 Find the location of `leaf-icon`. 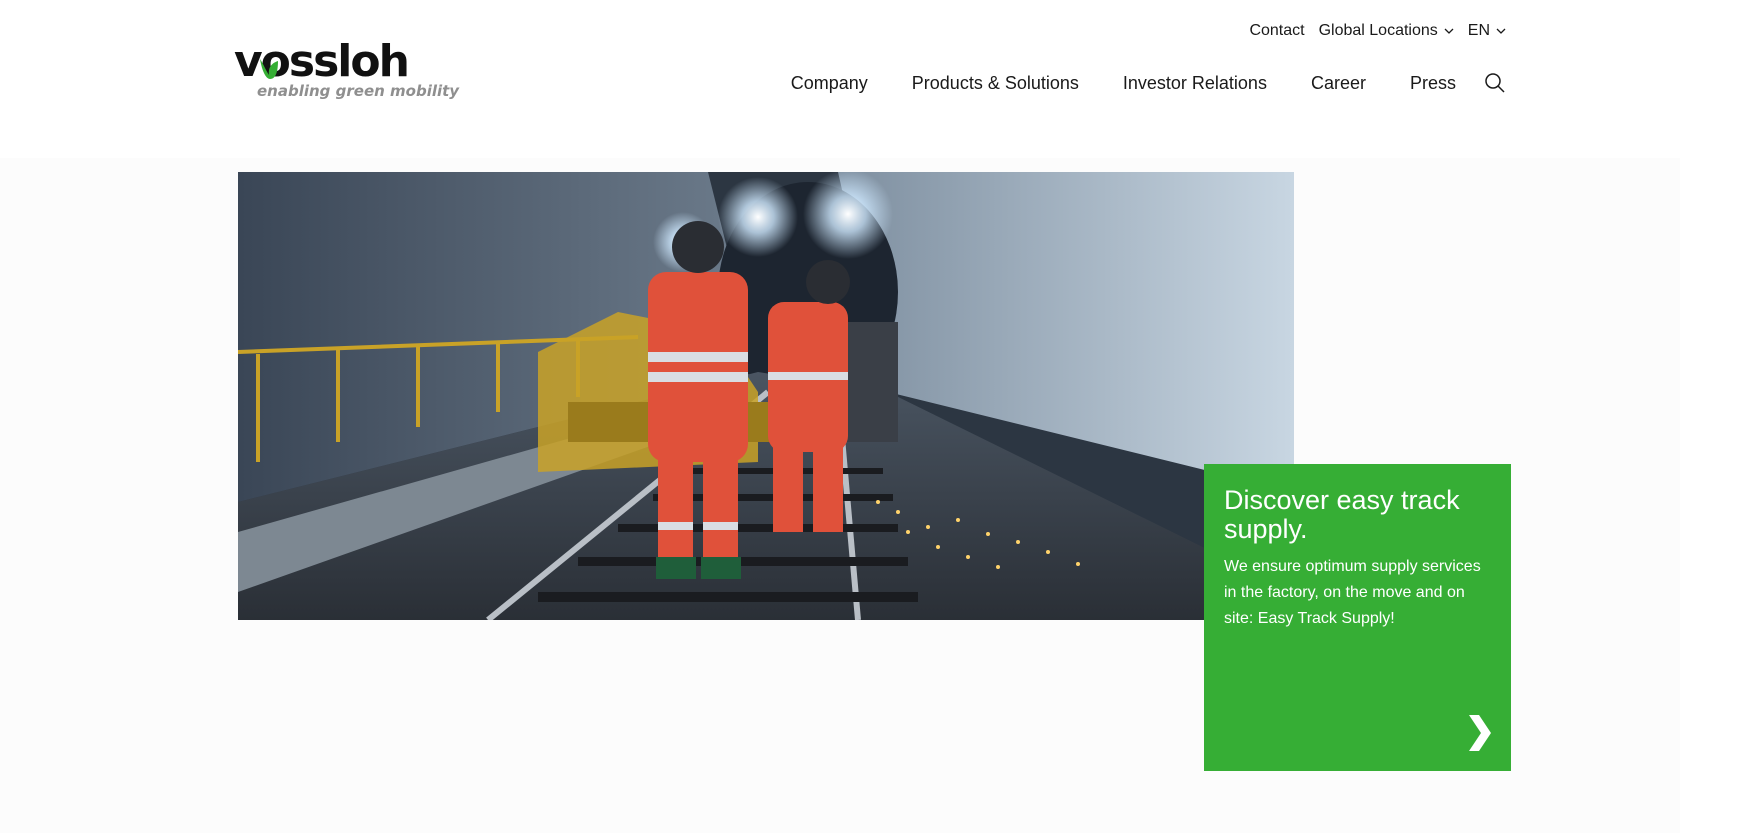

leaf-icon is located at coordinates (269, 69).